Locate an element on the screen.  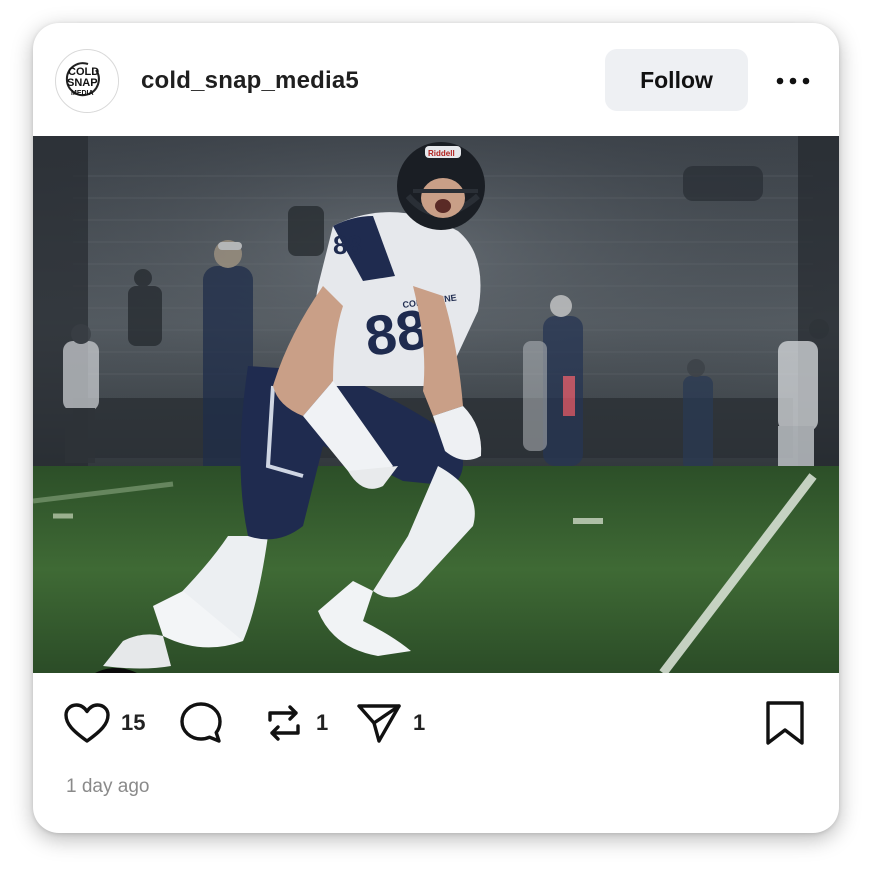
author-avatar: COLD SNAP MEDIA is located at coordinates (87, 81).